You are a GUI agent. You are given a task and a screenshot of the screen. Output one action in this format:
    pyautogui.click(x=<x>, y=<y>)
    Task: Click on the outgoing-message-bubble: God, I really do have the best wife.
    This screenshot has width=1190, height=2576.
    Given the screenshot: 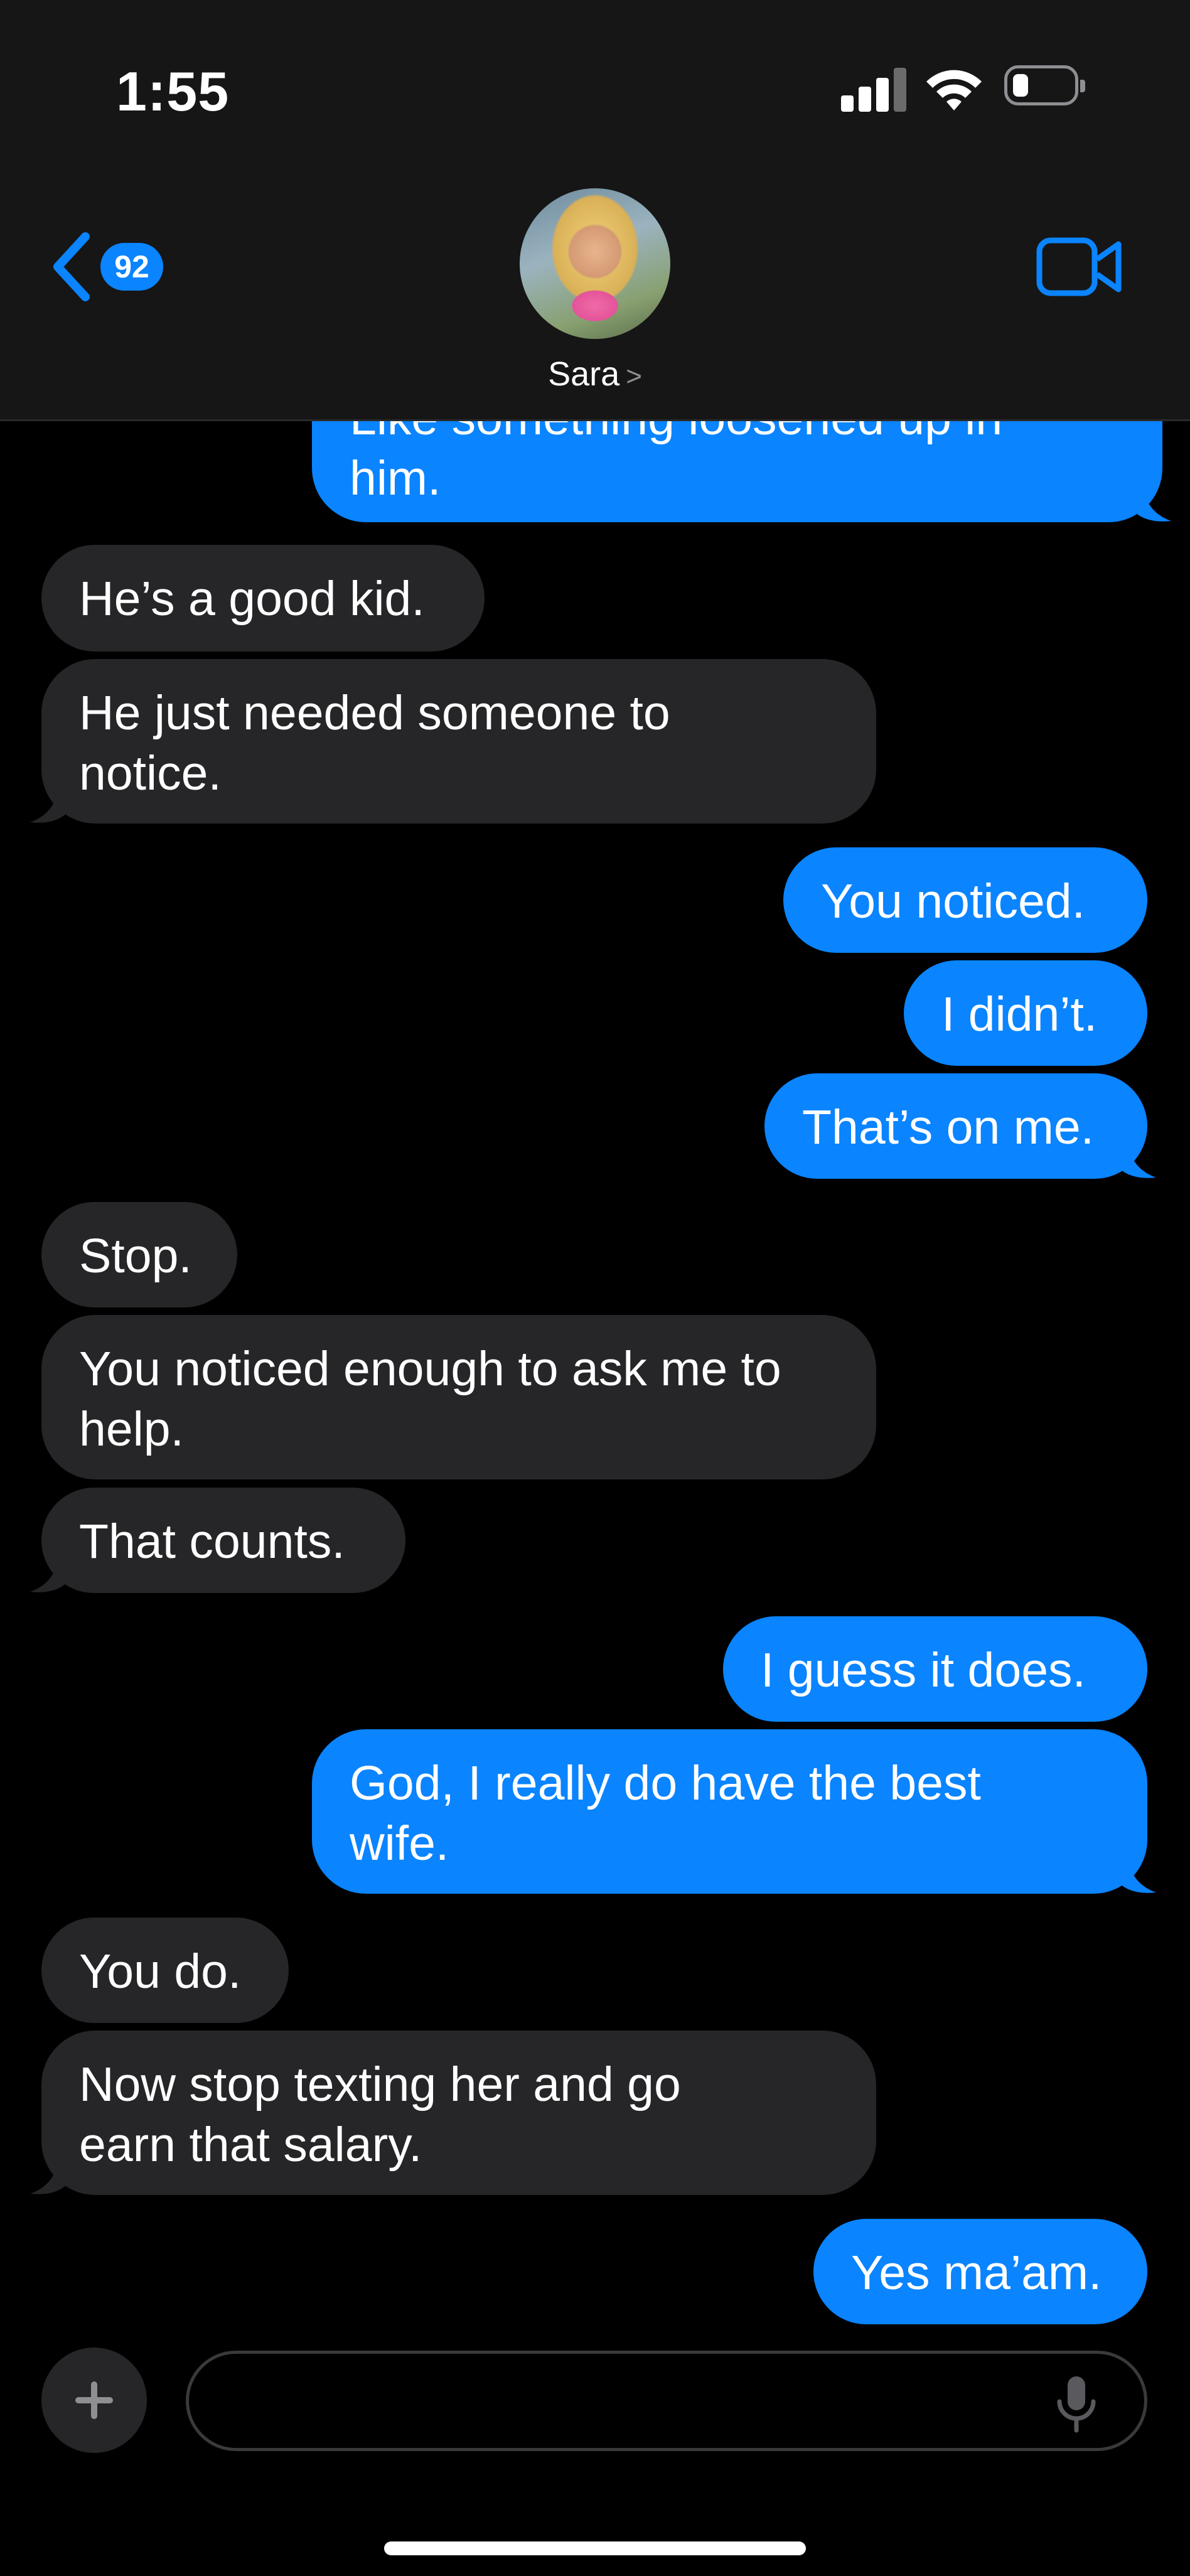 What is the action you would take?
    pyautogui.click(x=729, y=1811)
    